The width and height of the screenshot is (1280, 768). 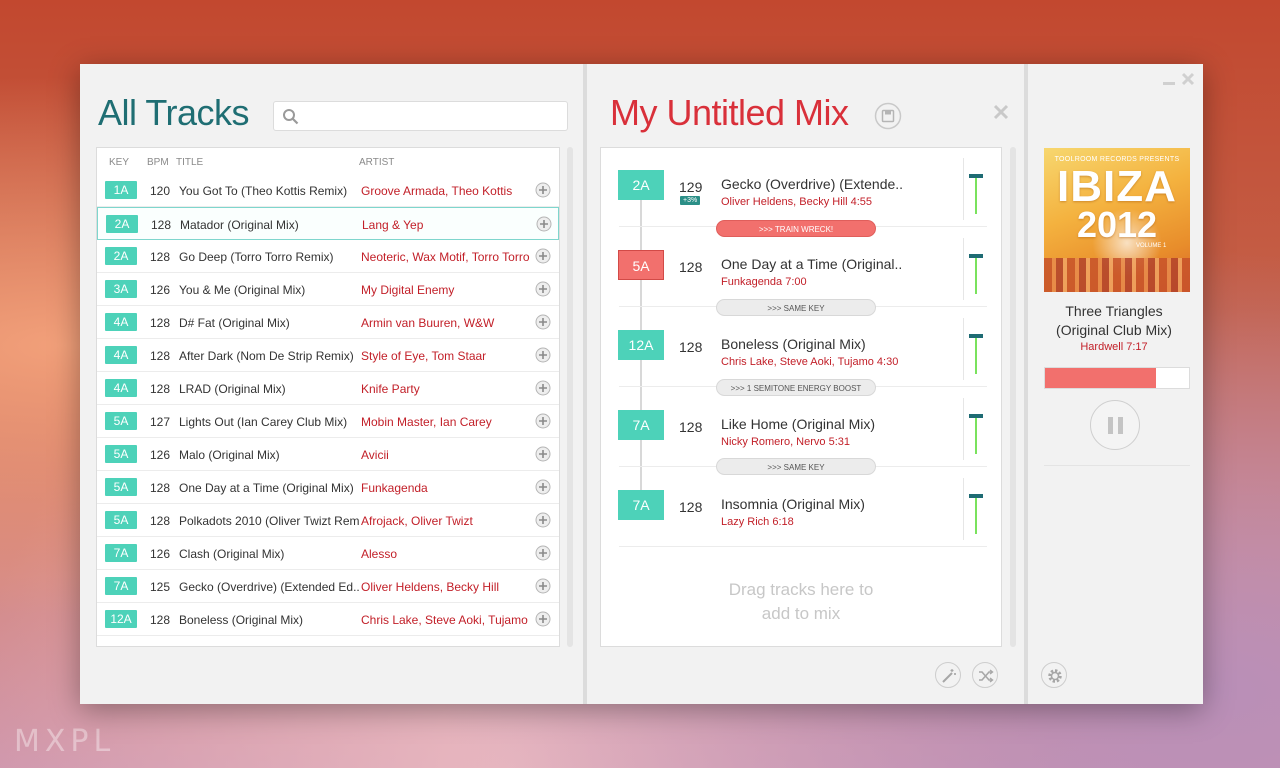 What do you see at coordinates (641, 185) in the screenshot?
I see `mix-item-key: 2A` at bounding box center [641, 185].